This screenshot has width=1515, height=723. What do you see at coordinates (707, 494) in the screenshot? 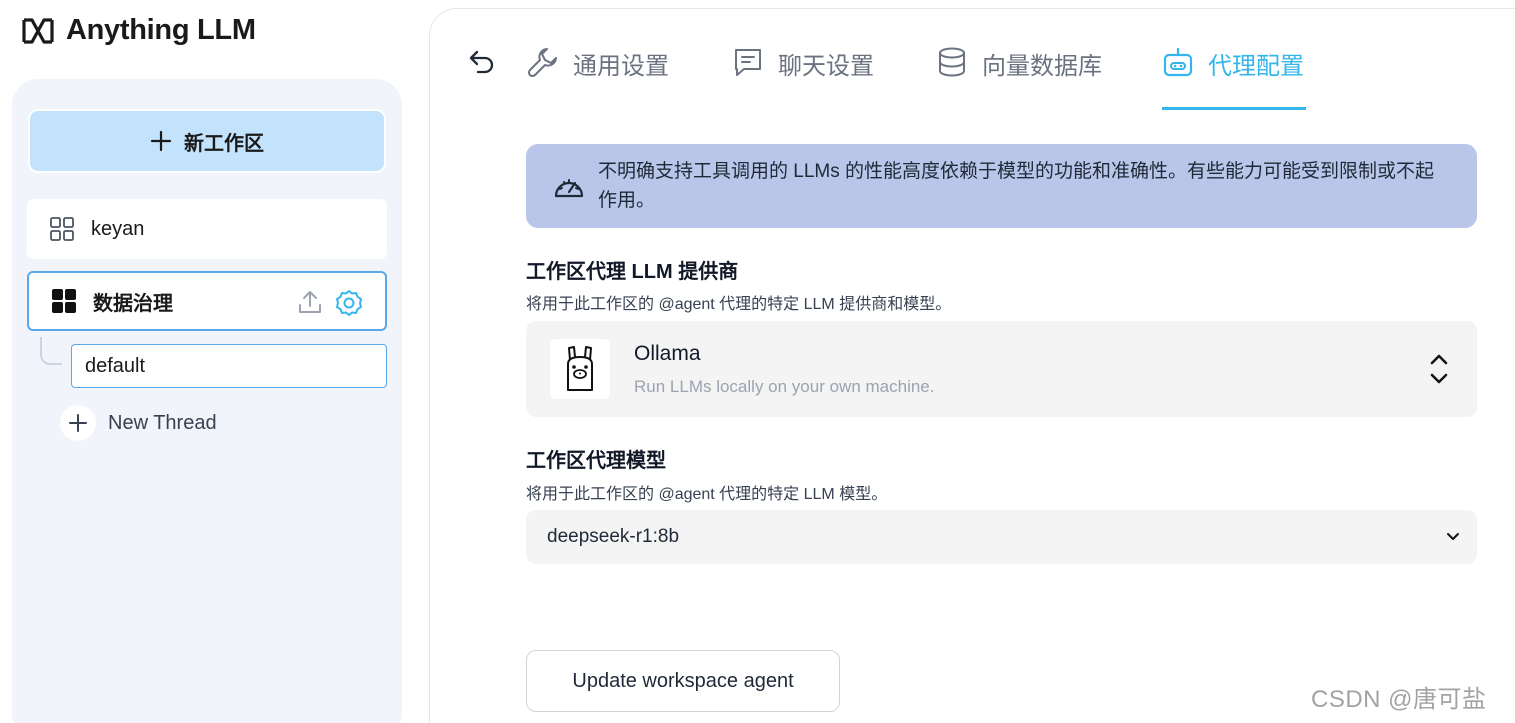
I see `model-section-description: 将用于此工作区的 @agent 代理的特定 LLM 模型。` at bounding box center [707, 494].